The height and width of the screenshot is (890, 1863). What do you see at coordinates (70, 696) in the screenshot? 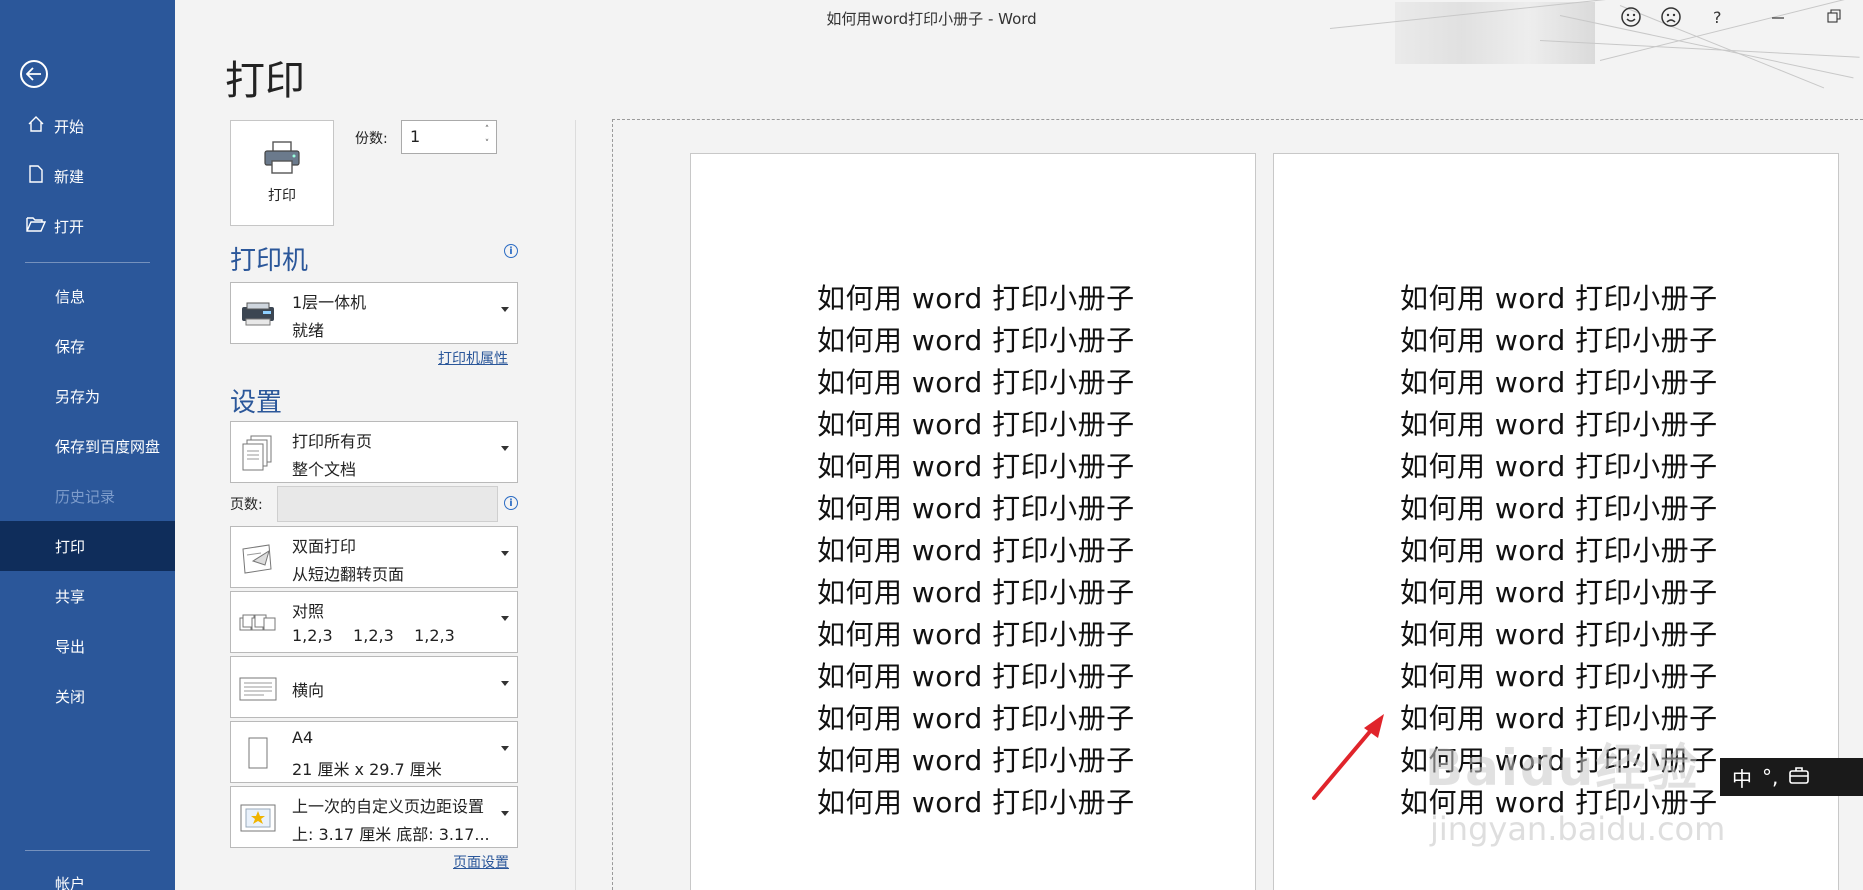
I see `sidebar-item-label: 关闭` at bounding box center [70, 696].